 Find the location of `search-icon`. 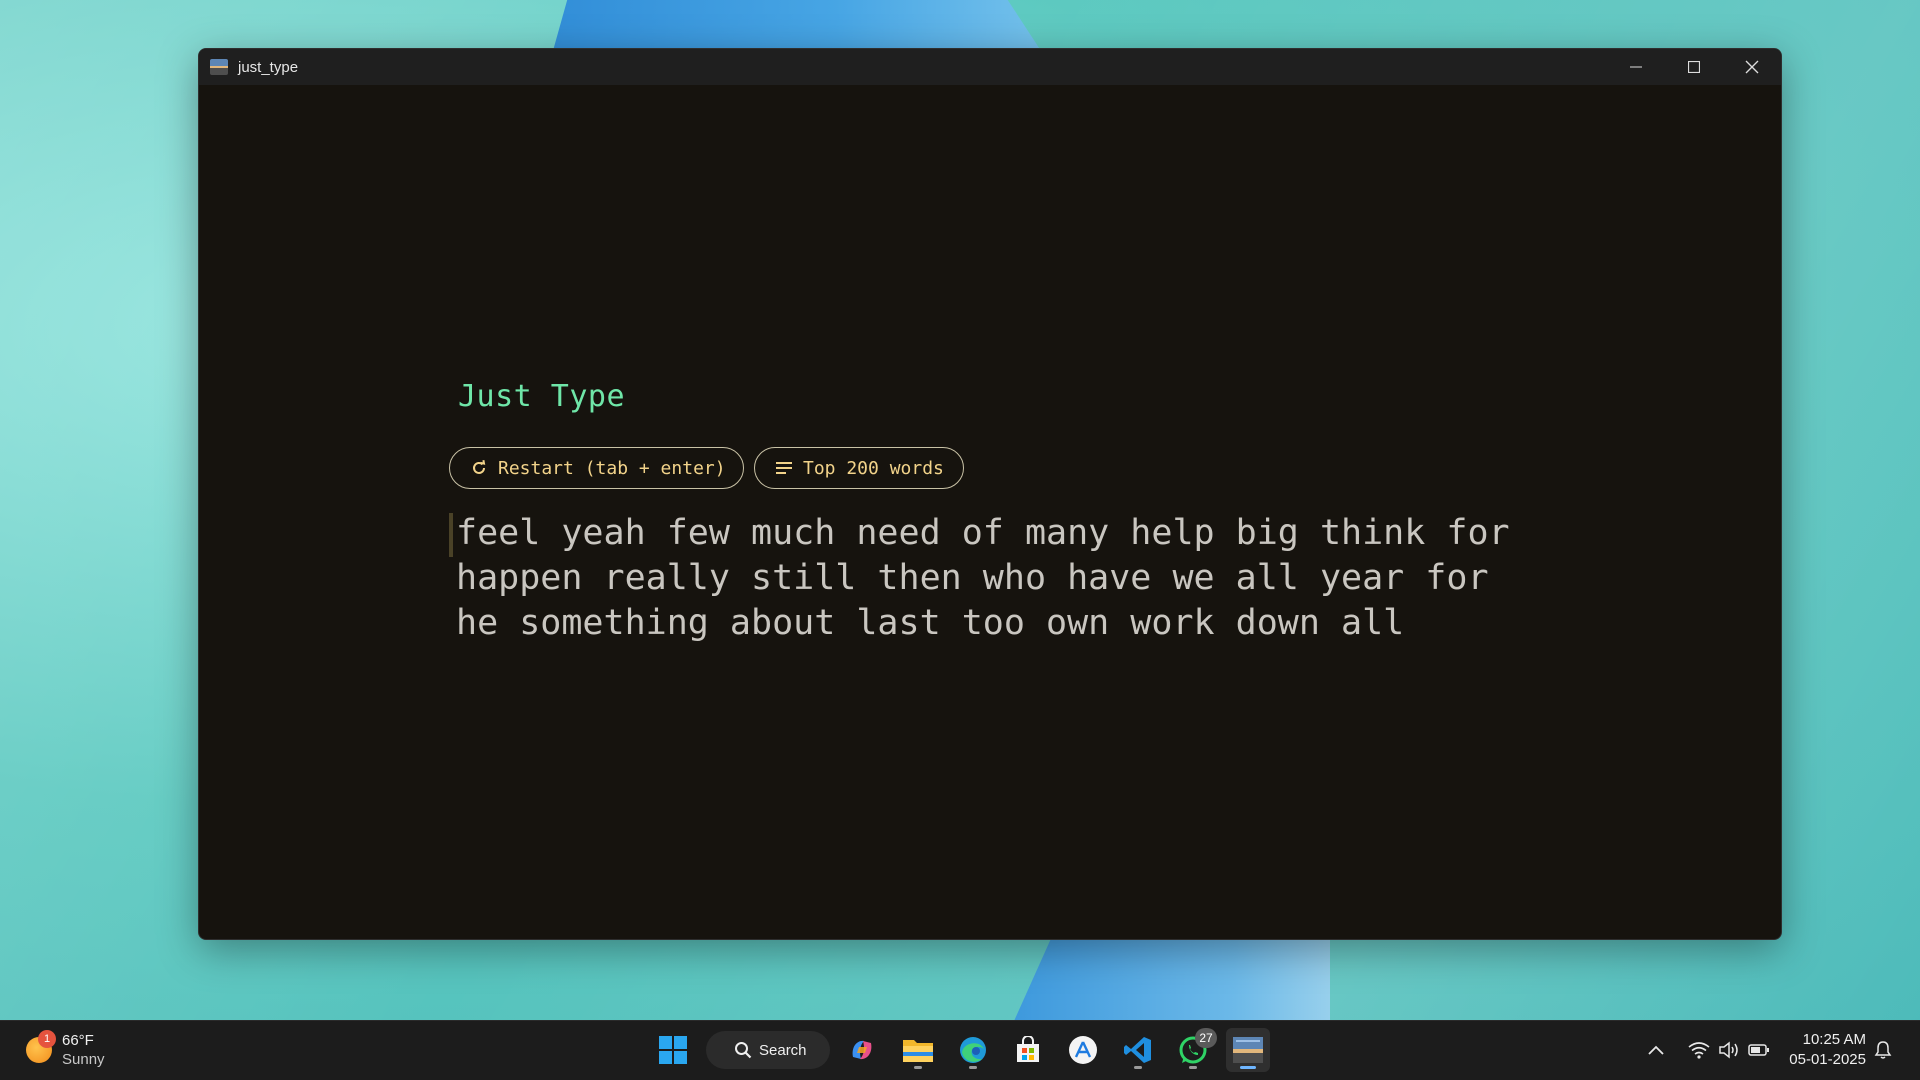

search-icon is located at coordinates (743, 1050).